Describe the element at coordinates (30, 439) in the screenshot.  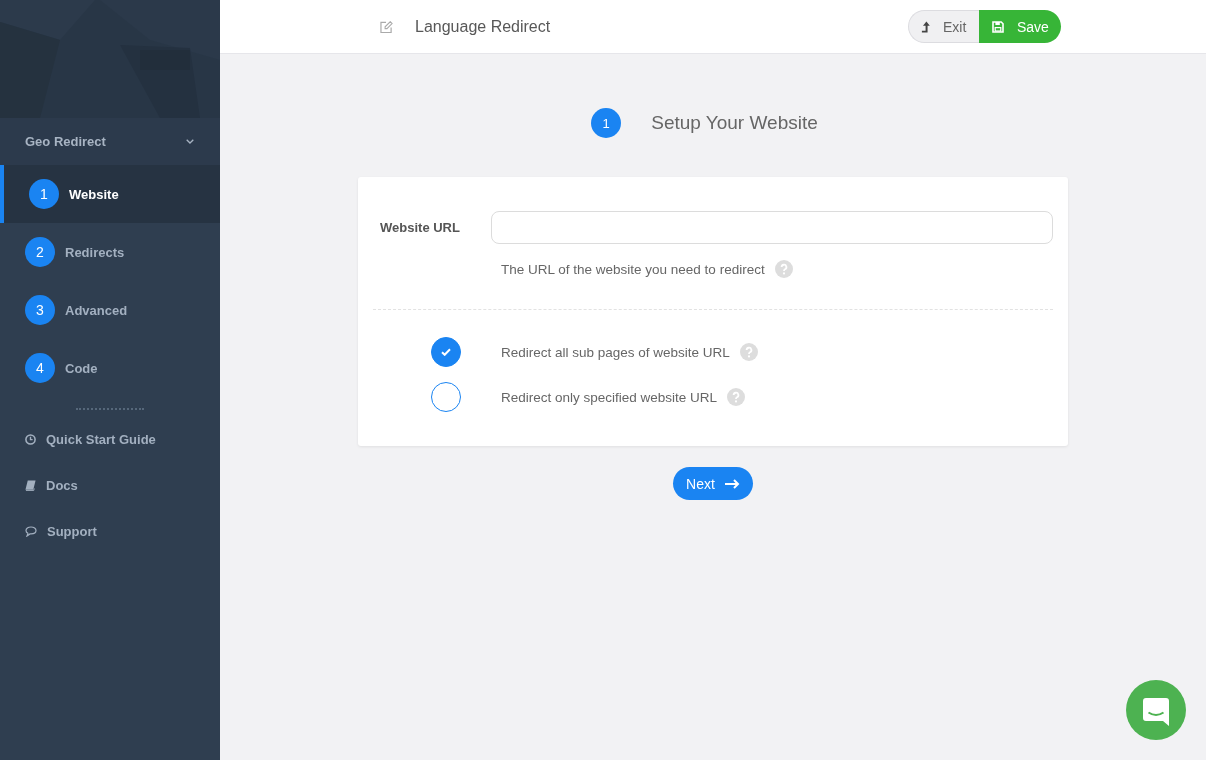
I see `clock-icon` at that location.